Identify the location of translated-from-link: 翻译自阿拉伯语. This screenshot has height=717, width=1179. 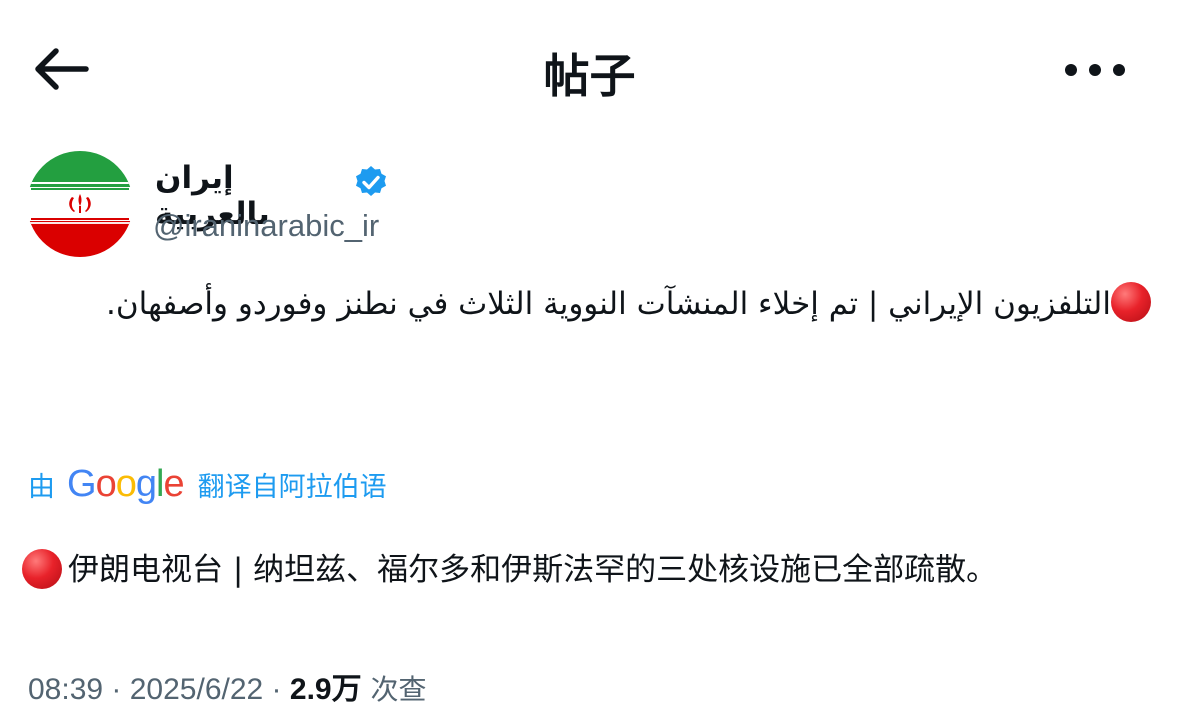
(292, 484).